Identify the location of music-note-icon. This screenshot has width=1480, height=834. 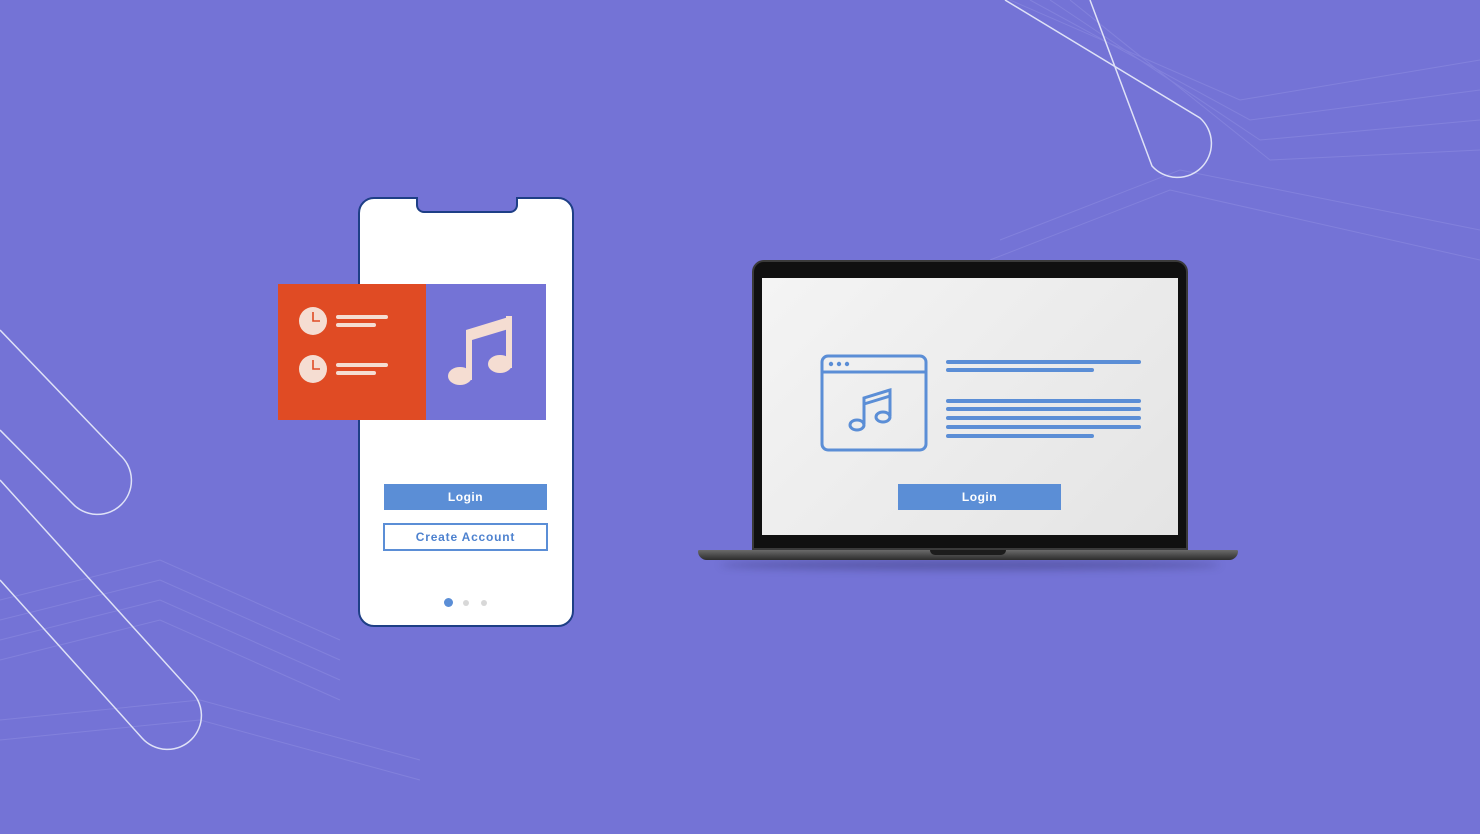
(480, 350).